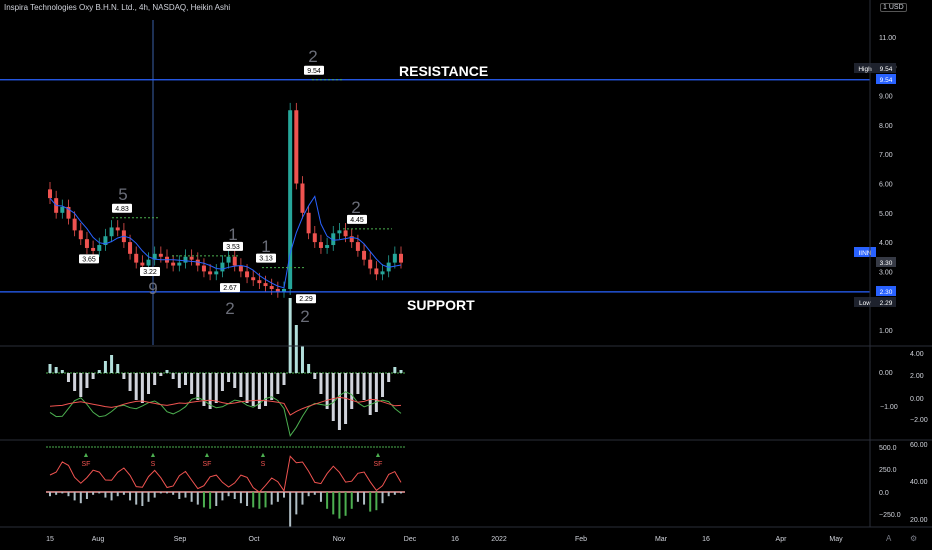  I want to click on auto-scale-button: A, so click(888, 538).